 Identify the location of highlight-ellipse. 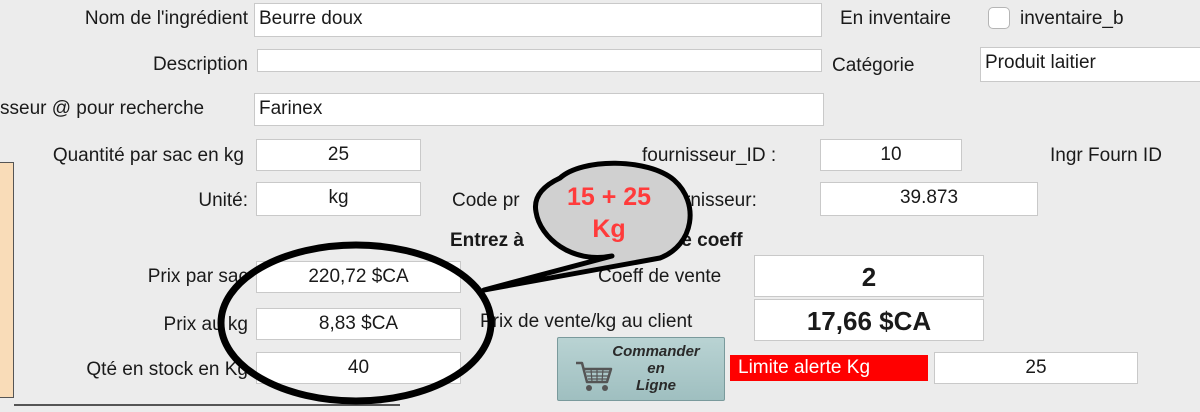
(356, 323).